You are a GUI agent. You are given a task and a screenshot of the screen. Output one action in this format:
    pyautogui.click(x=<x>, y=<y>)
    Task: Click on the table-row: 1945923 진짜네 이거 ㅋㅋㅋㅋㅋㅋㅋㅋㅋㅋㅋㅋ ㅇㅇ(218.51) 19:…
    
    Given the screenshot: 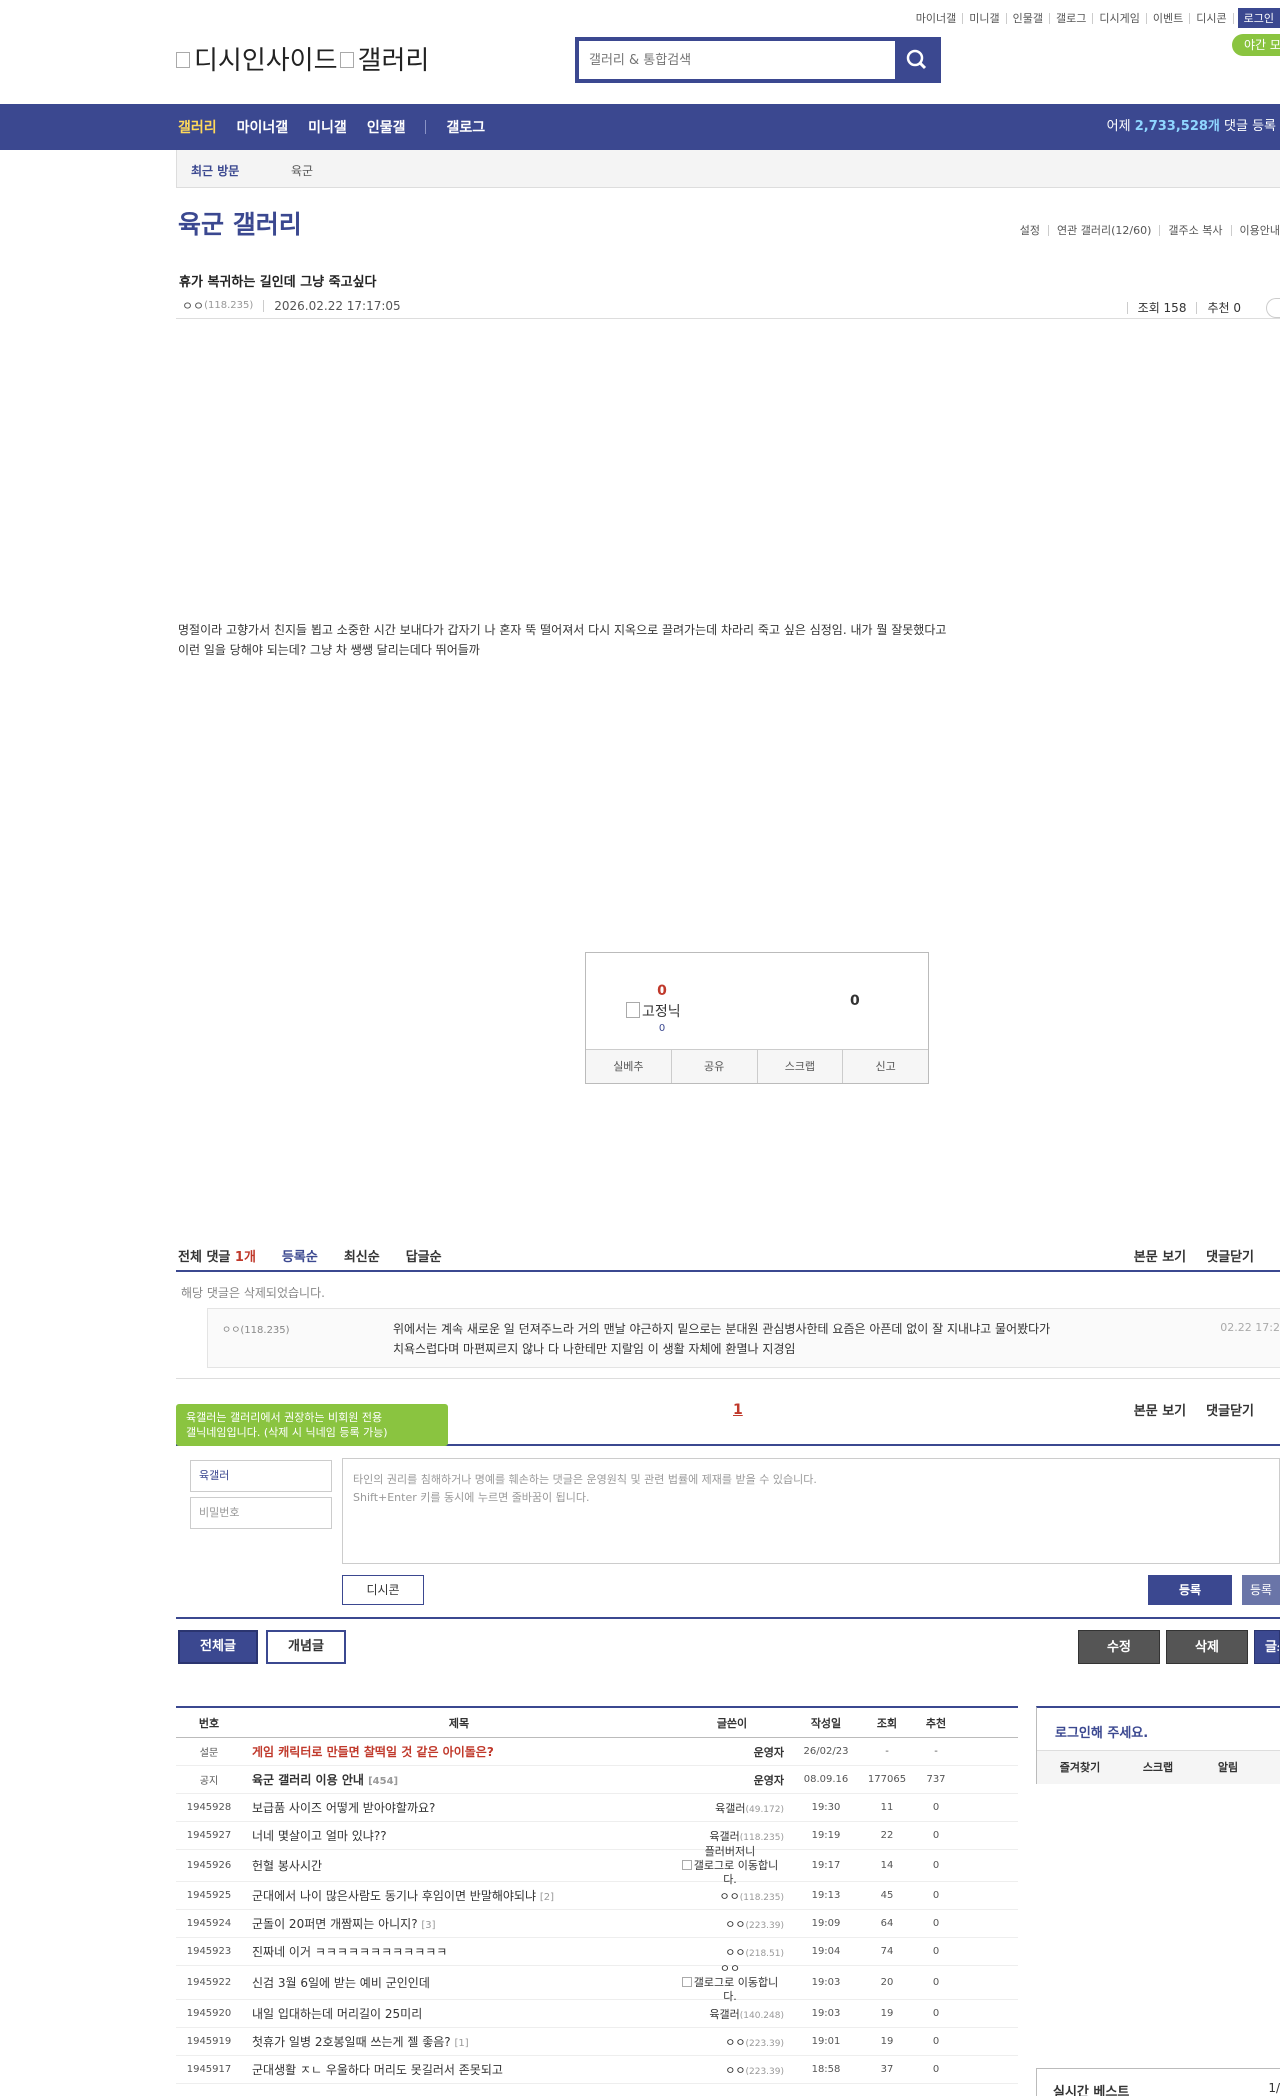 What is the action you would take?
    pyautogui.click(x=597, y=1952)
    